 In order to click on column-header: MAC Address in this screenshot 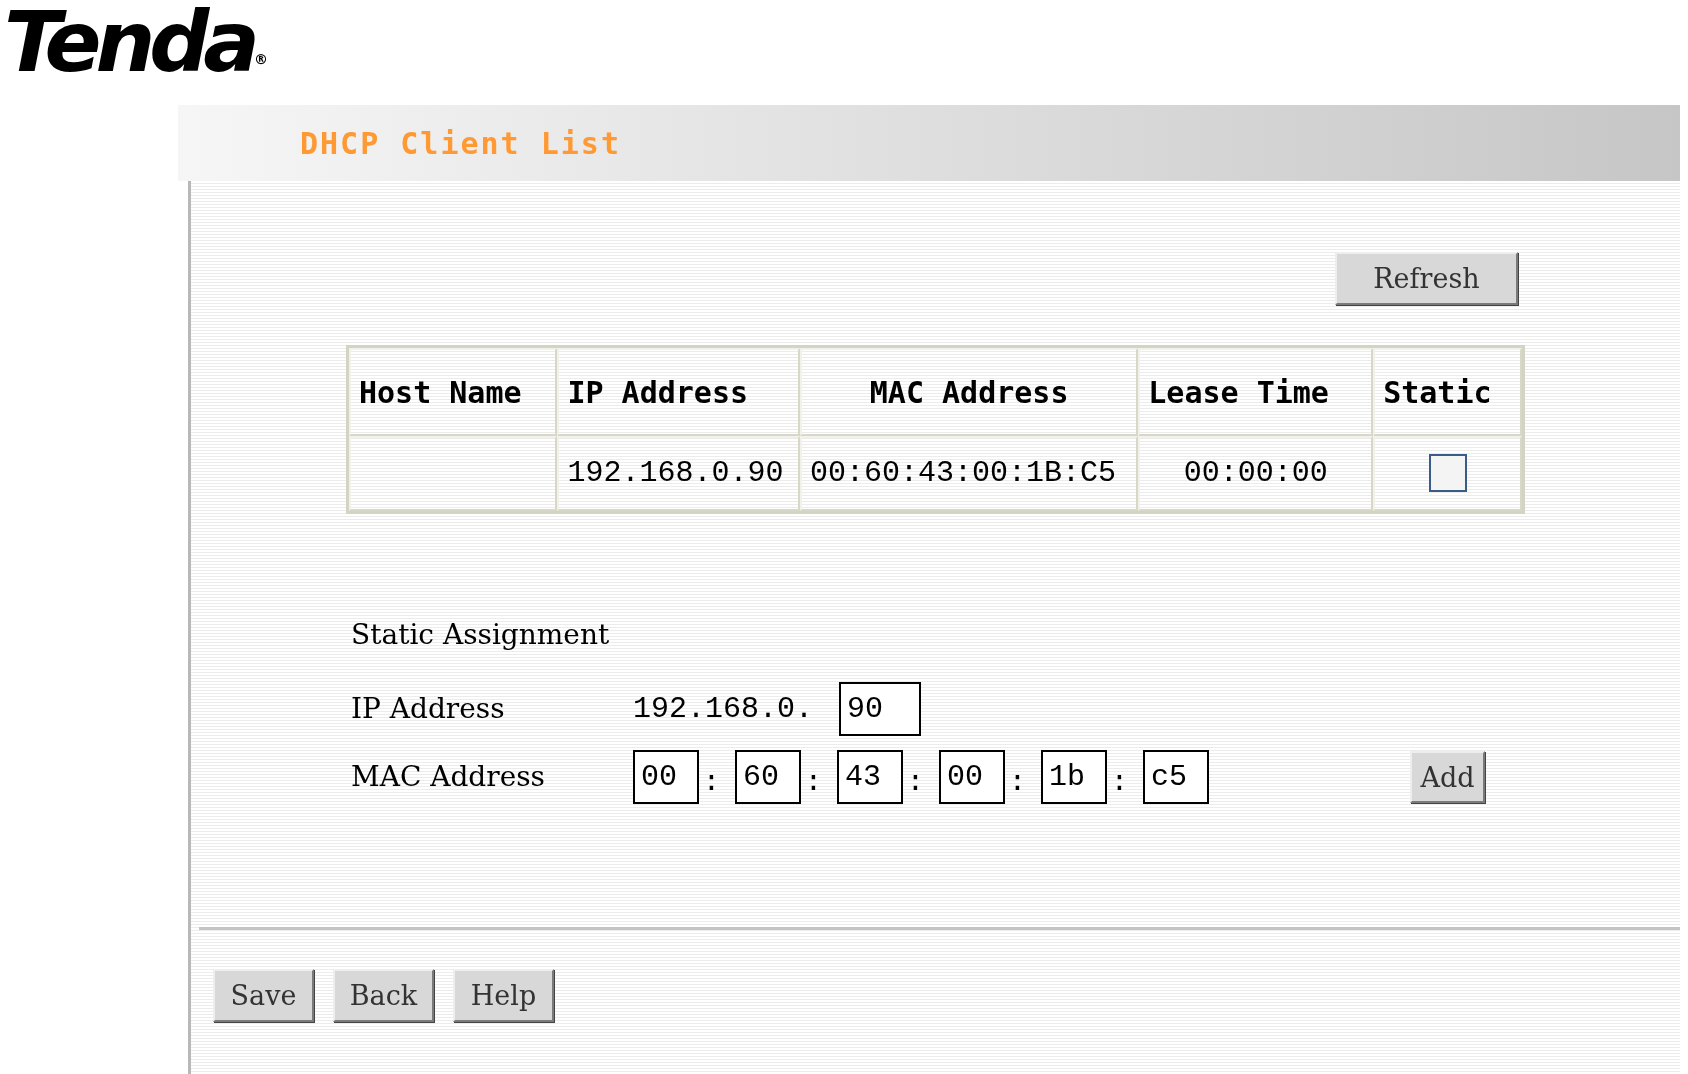, I will do `click(969, 392)`.